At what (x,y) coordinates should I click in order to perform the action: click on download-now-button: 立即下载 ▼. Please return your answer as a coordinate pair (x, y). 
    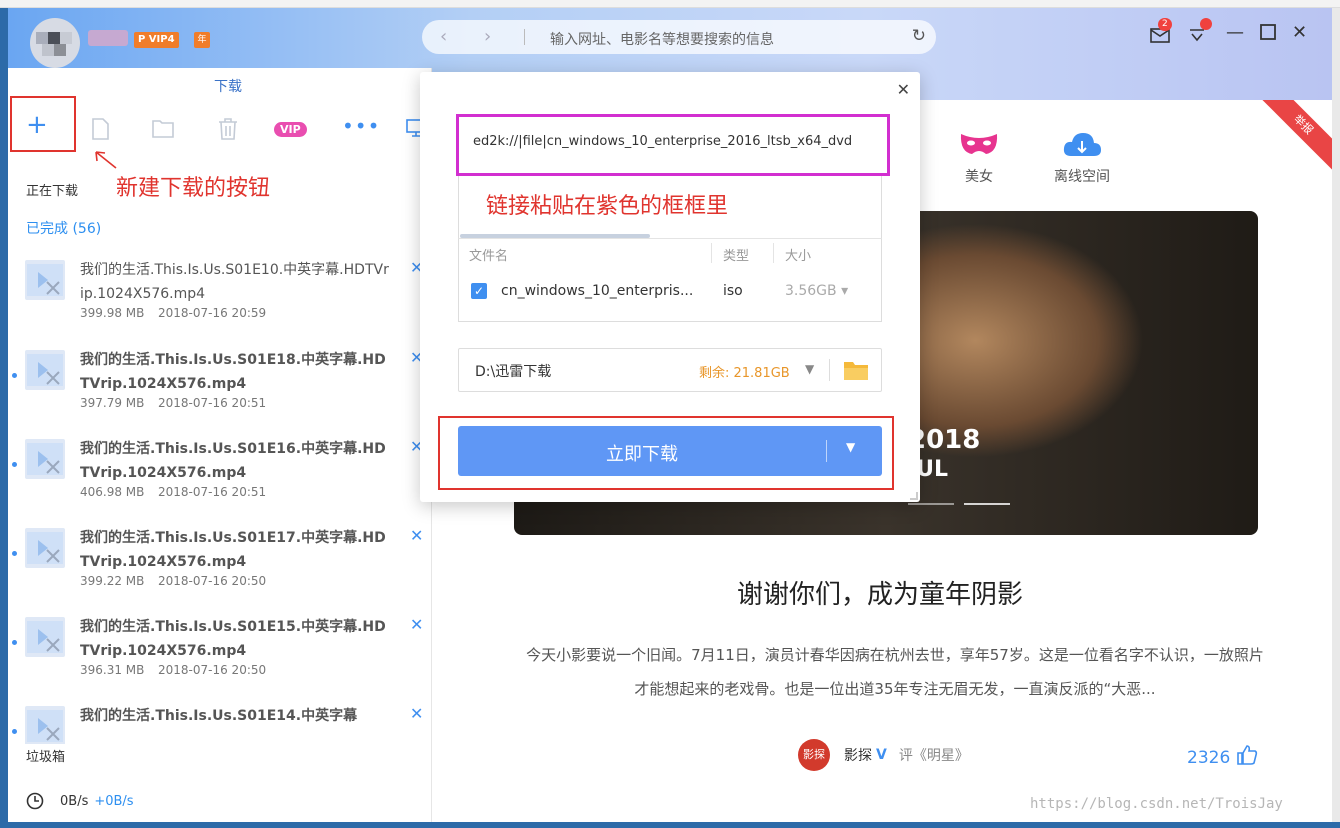
    Looking at the image, I should click on (670, 451).